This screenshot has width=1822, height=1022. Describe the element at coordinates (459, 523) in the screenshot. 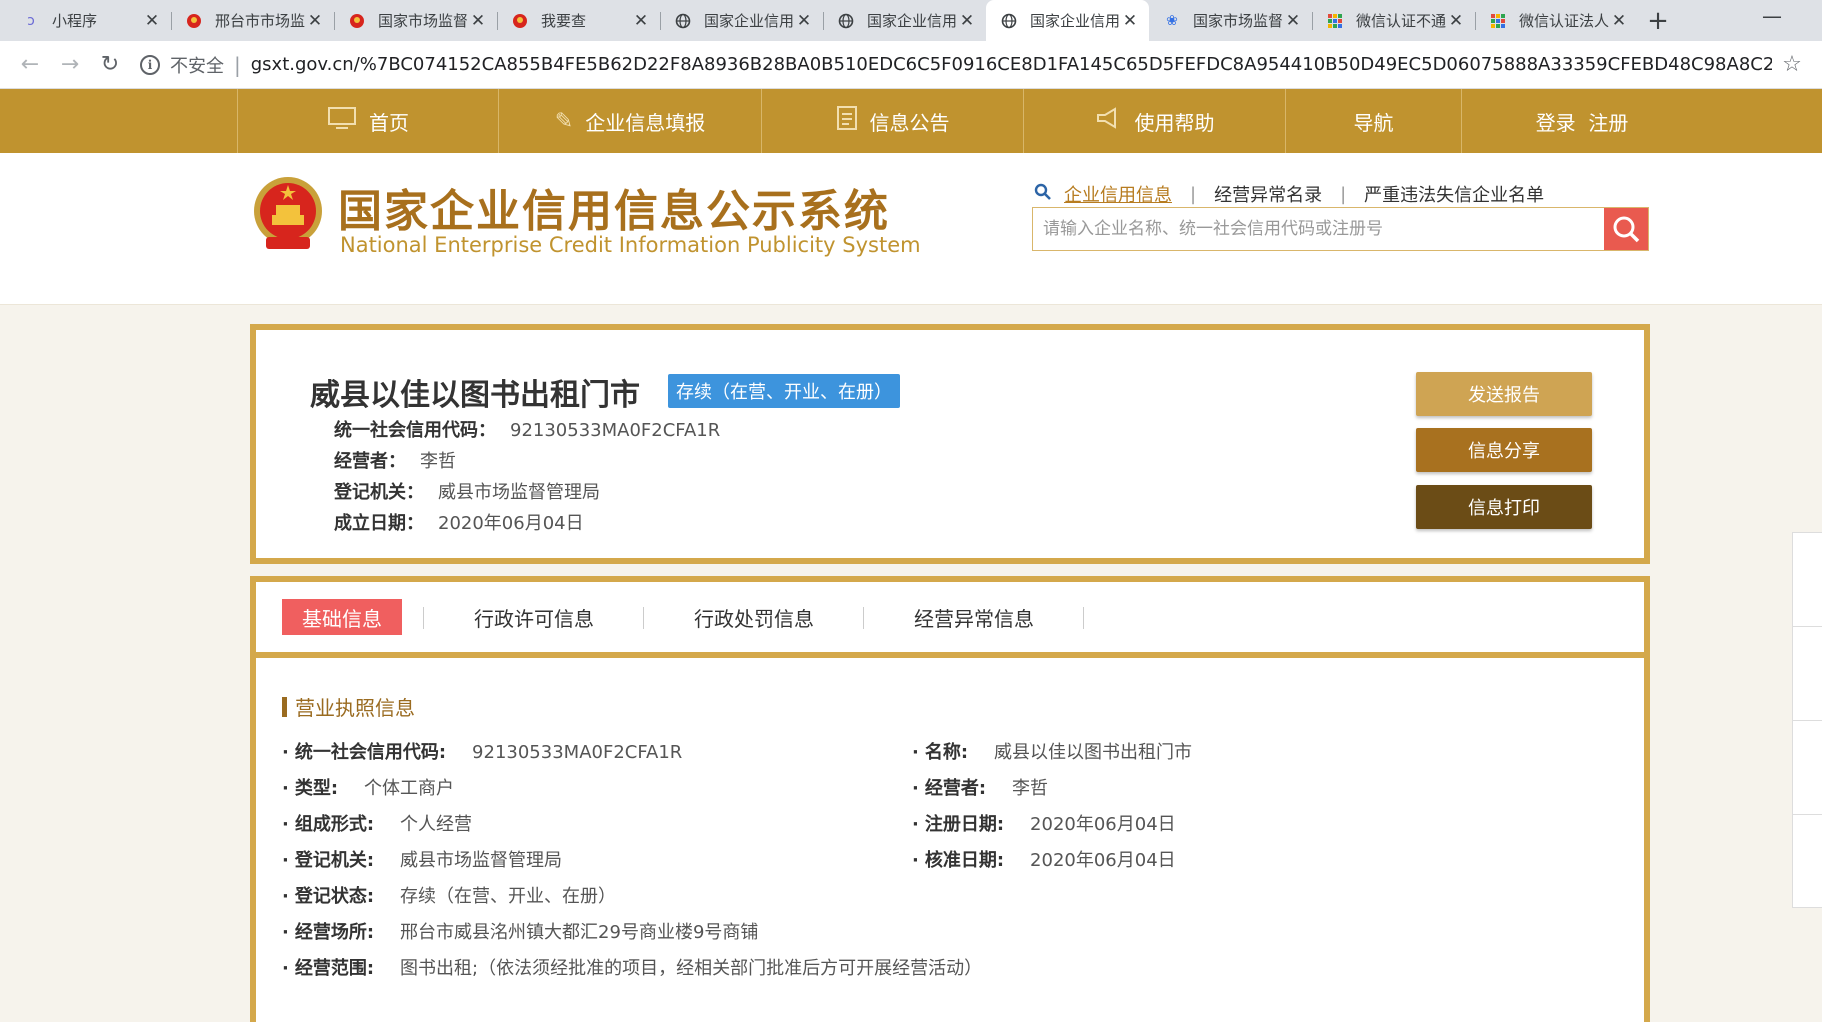

I see `summary-founded: 成立日期： 2020年06月04日` at that location.